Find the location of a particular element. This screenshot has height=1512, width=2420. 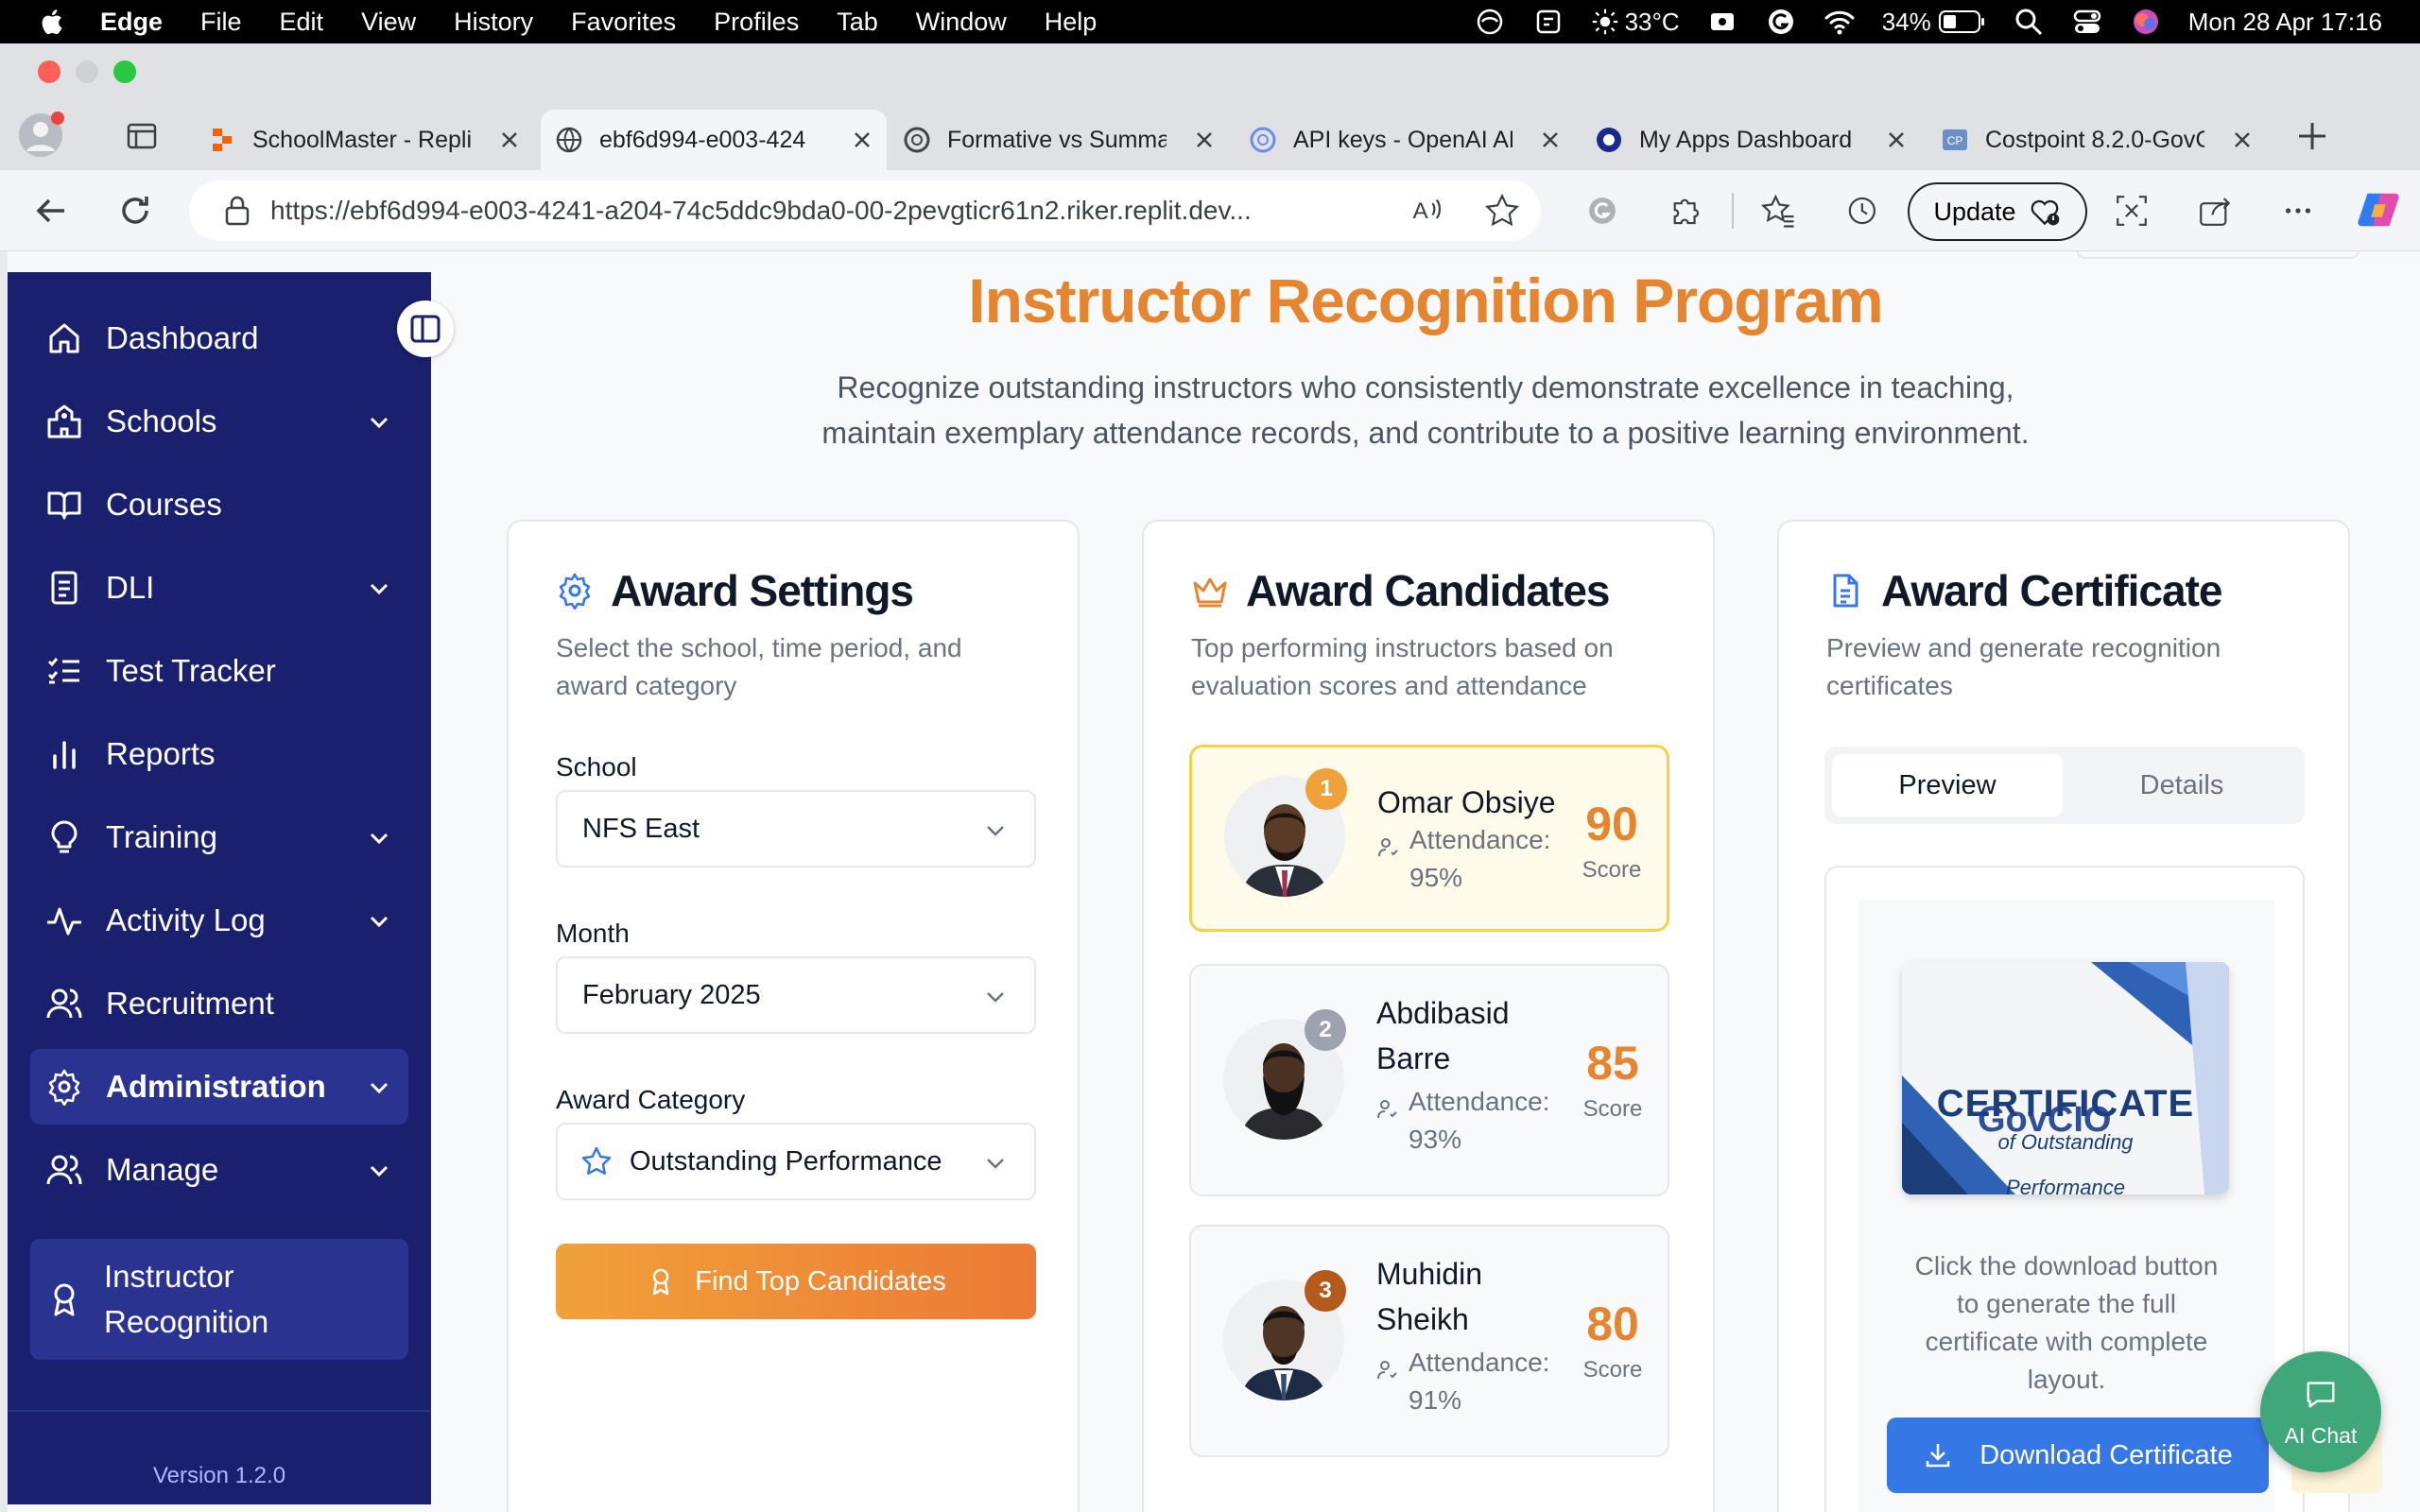

history-icon is located at coordinates (1861, 210).